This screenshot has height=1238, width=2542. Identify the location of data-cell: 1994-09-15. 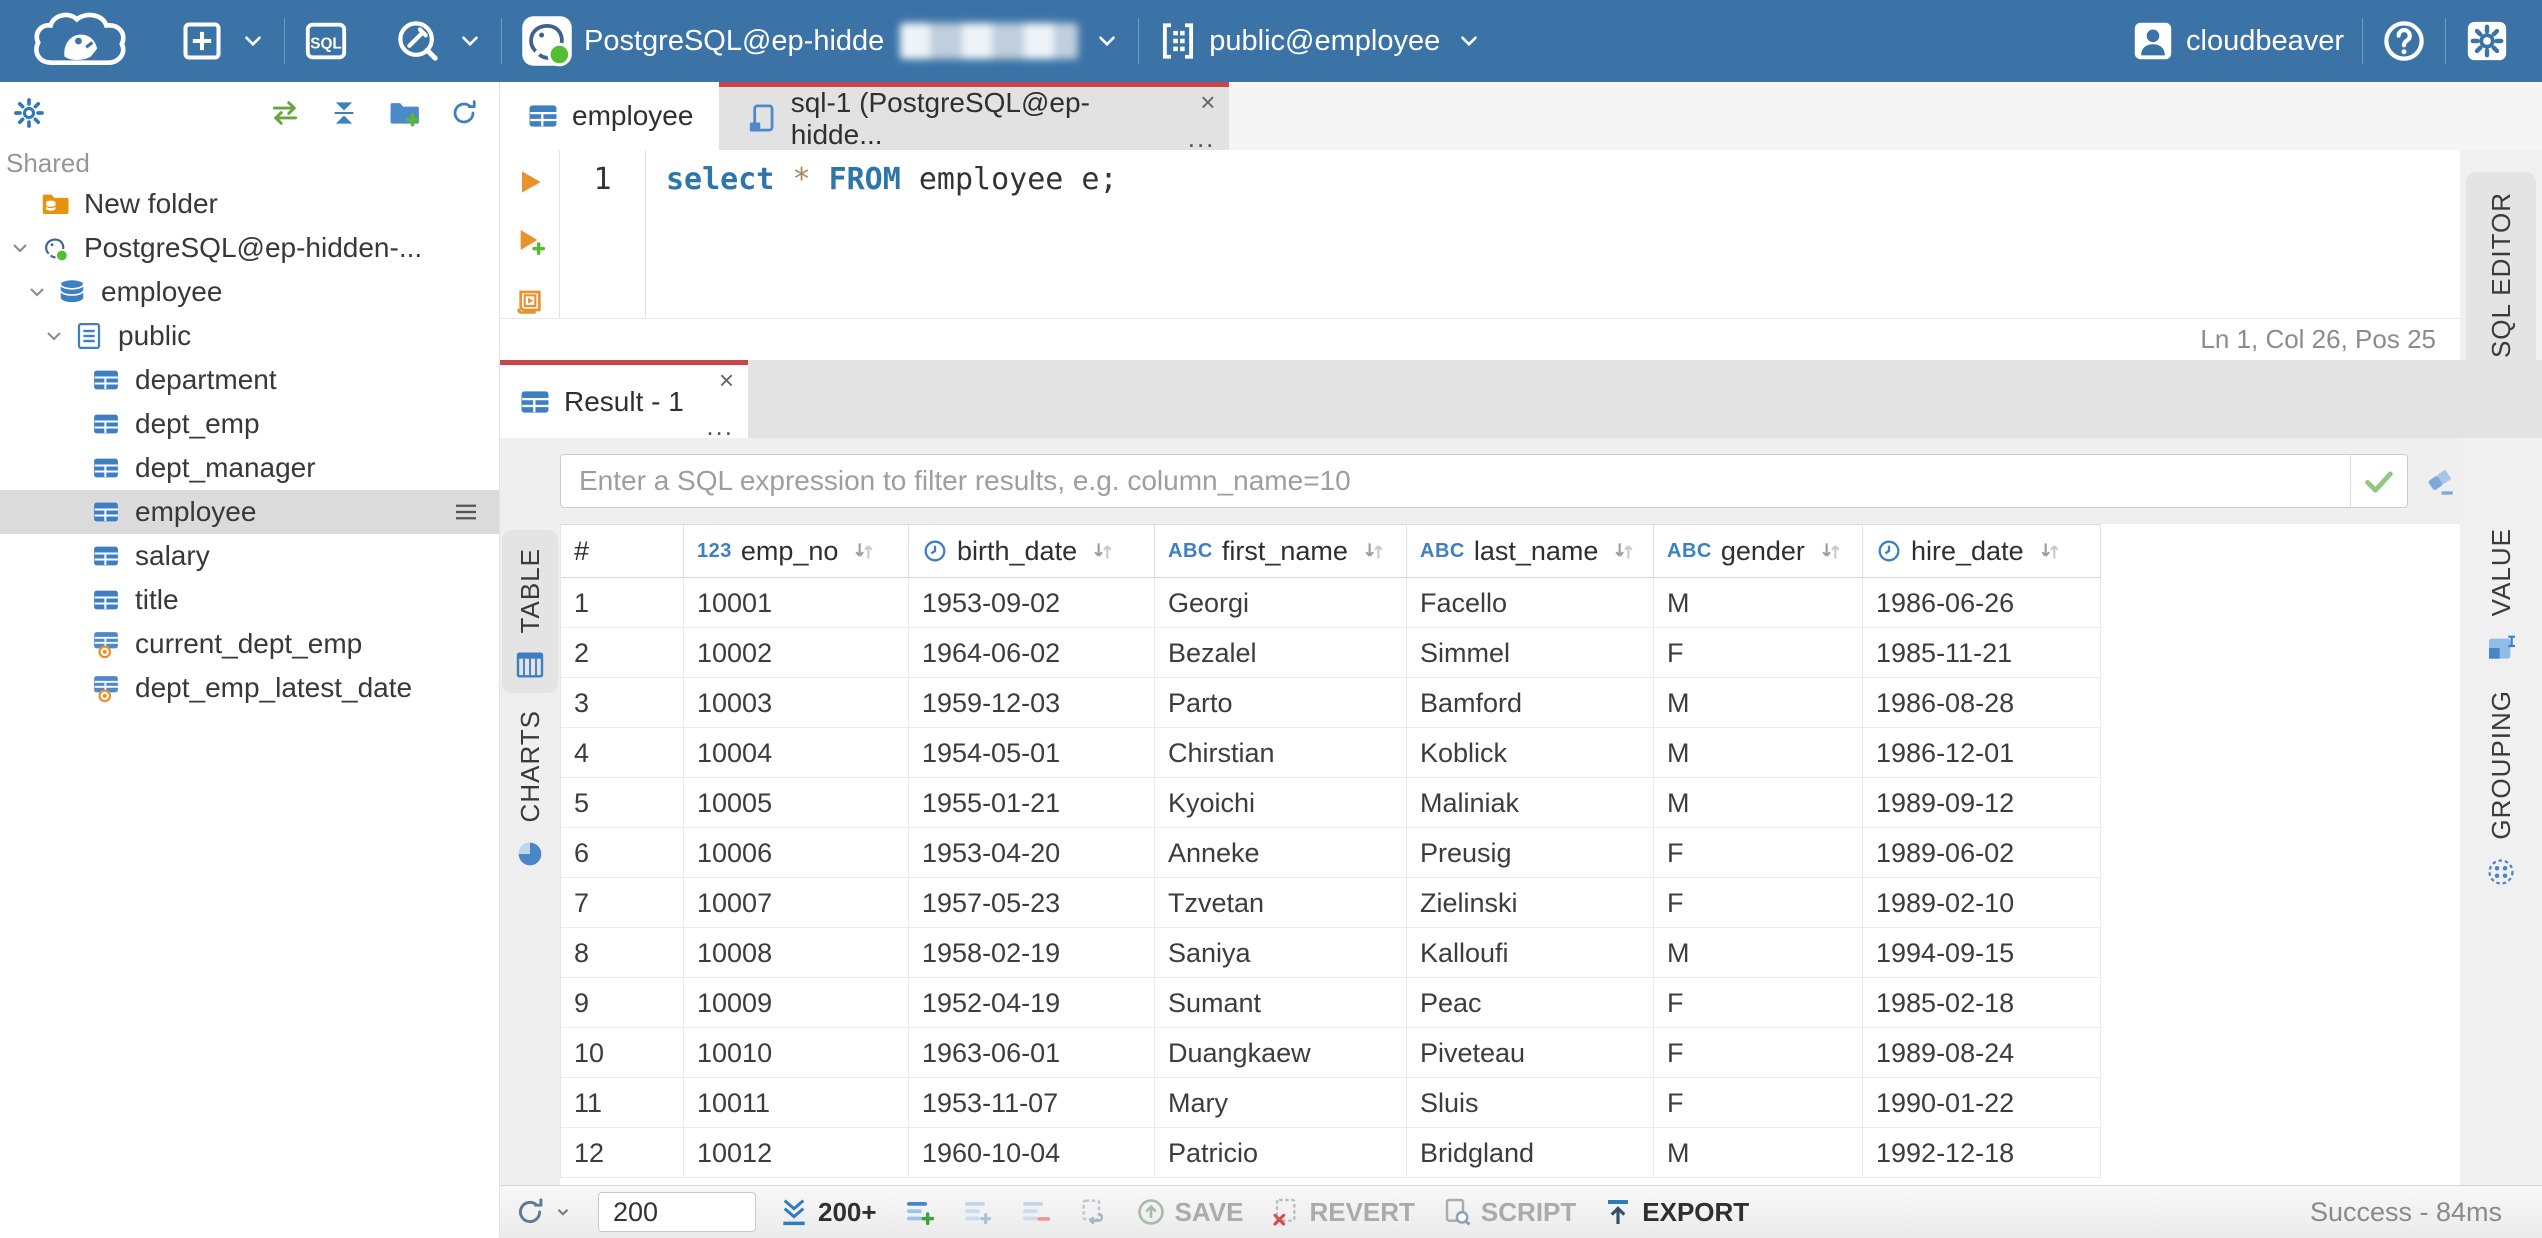
(1982, 953).